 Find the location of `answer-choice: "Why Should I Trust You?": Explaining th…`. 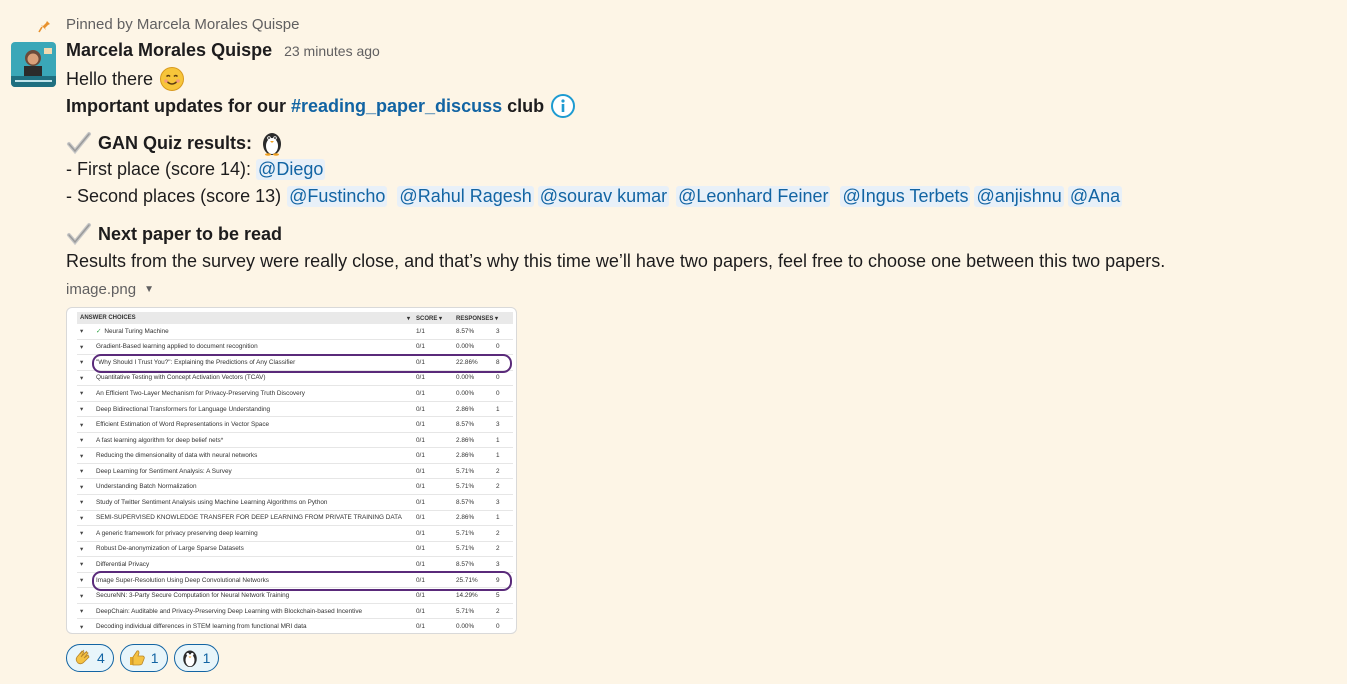

answer-choice: "Why Should I Trust You?": Explaining th… is located at coordinates (253, 362).